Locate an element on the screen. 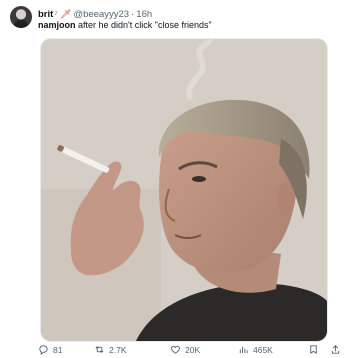 The image size is (360, 358). like-count: 20K is located at coordinates (193, 349).